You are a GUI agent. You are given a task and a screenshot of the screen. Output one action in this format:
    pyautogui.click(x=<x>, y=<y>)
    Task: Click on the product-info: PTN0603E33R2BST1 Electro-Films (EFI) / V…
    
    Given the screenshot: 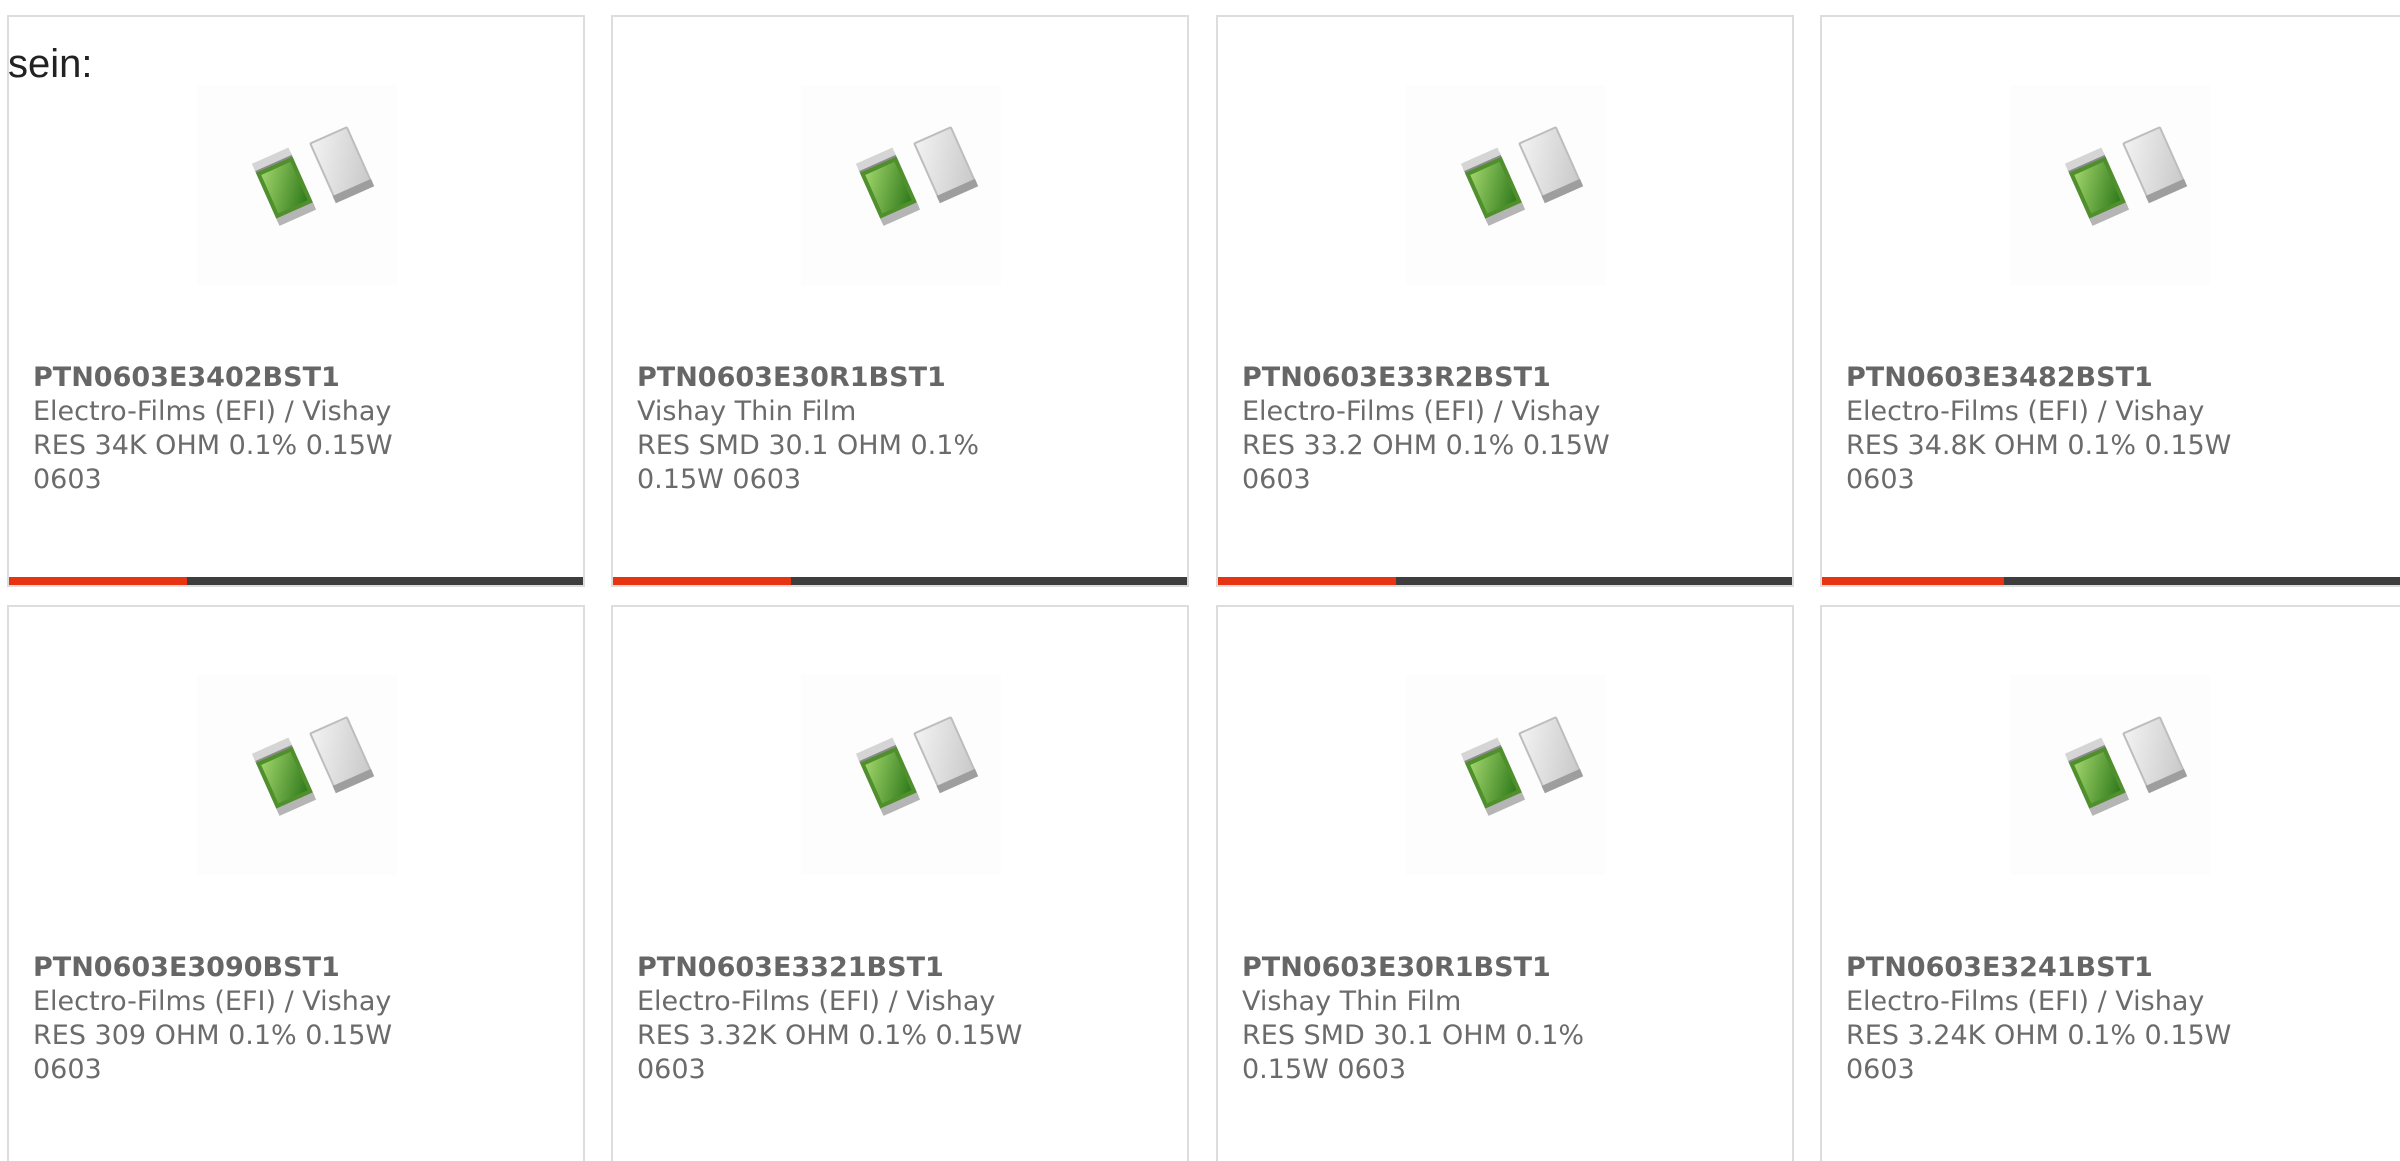 What is the action you would take?
    pyautogui.click(x=1492, y=429)
    